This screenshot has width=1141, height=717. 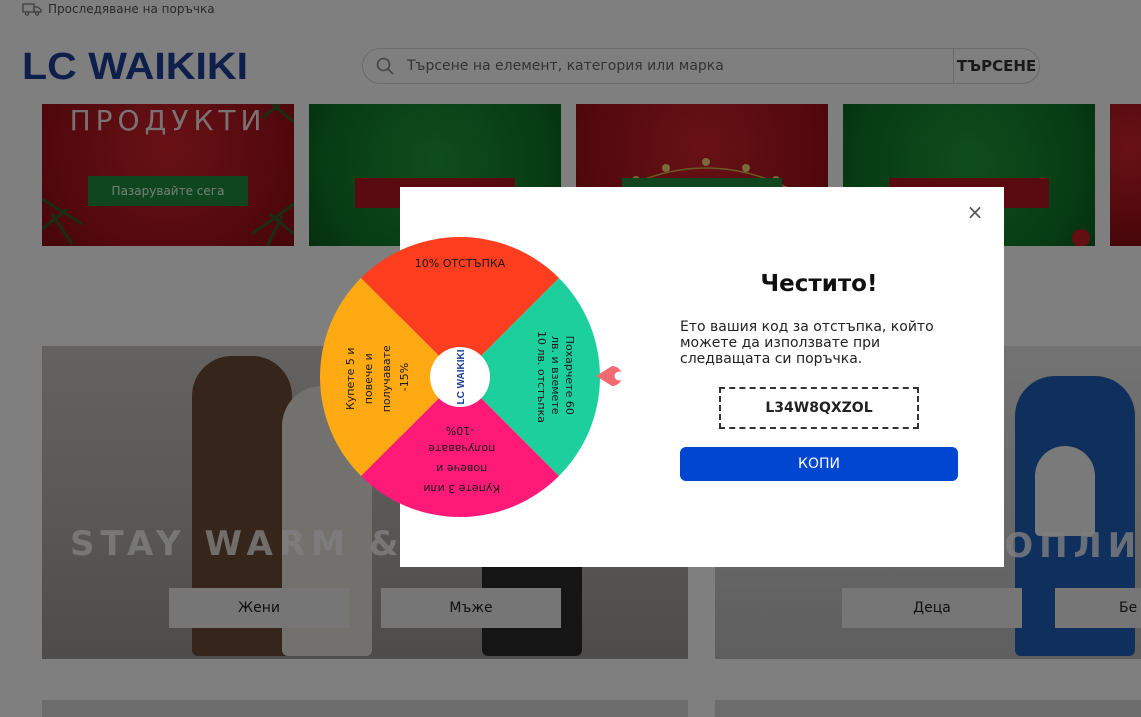 What do you see at coordinates (819, 408) in the screenshot?
I see `discount-code: L34W8QXZOL` at bounding box center [819, 408].